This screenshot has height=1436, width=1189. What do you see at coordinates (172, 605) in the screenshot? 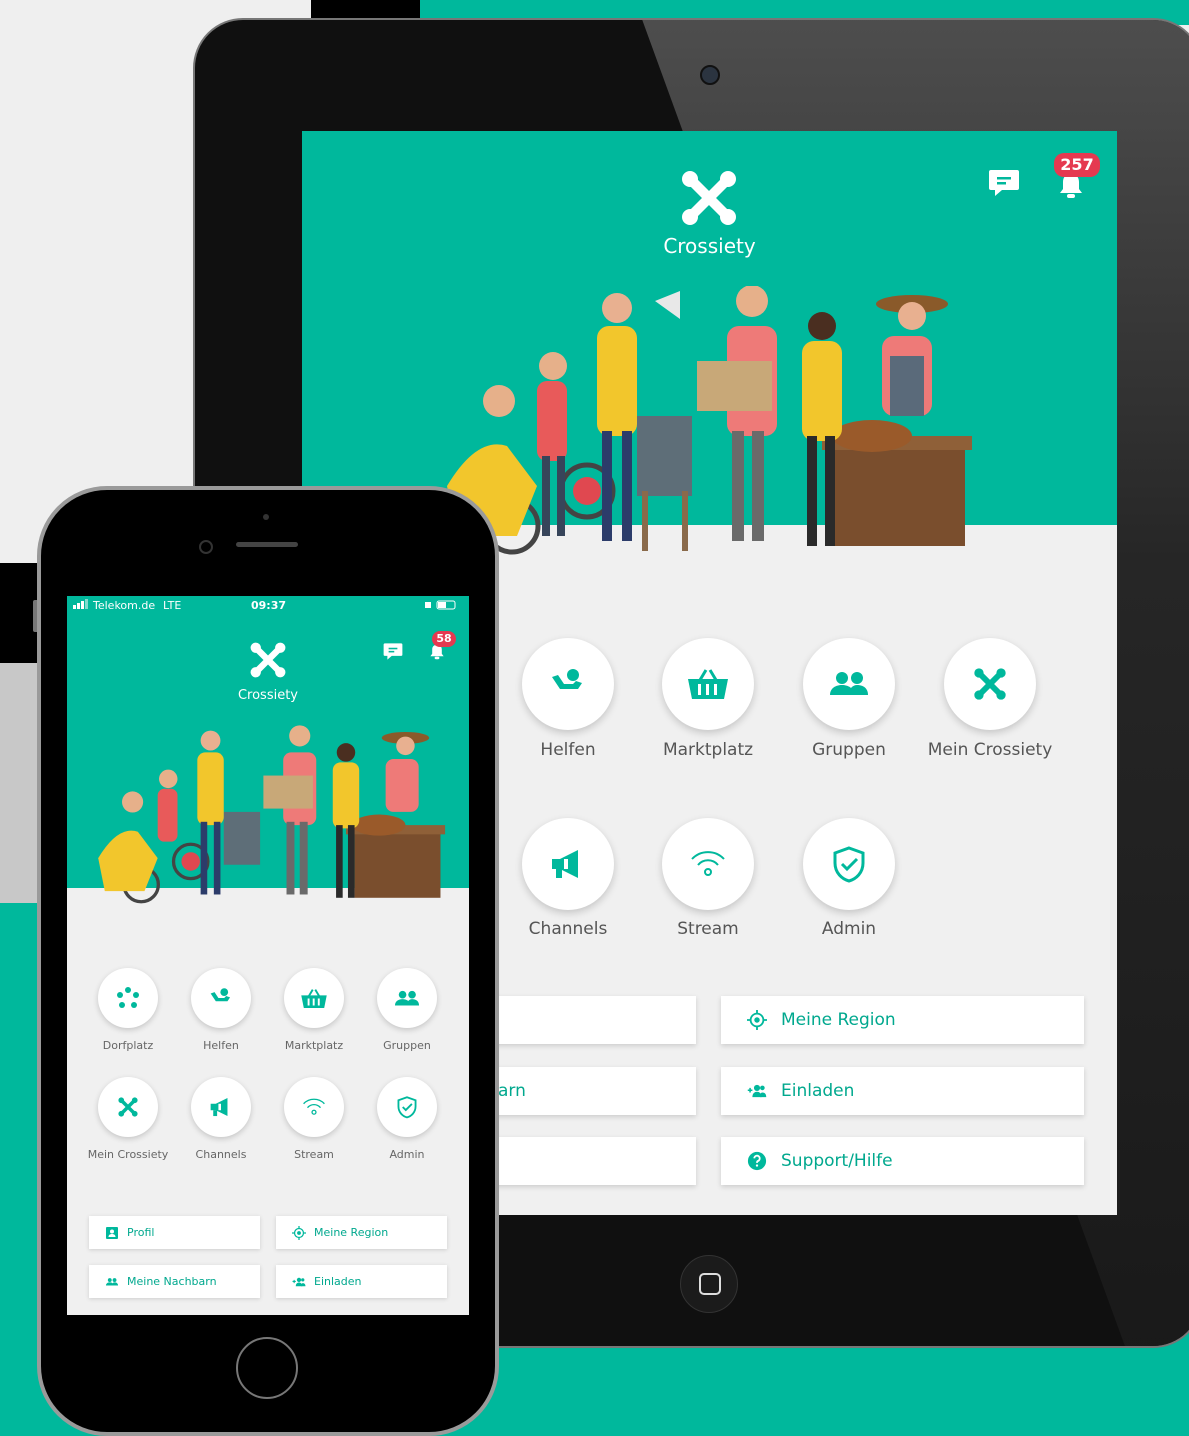
I see `network: LTE` at bounding box center [172, 605].